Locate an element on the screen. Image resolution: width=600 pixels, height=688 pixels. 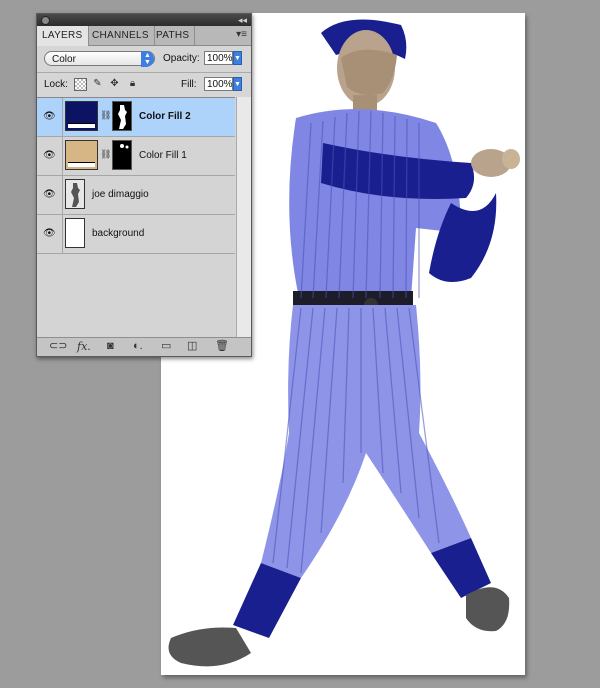
adjustment-layer-icon: ◐. is located at coordinates (138, 346).